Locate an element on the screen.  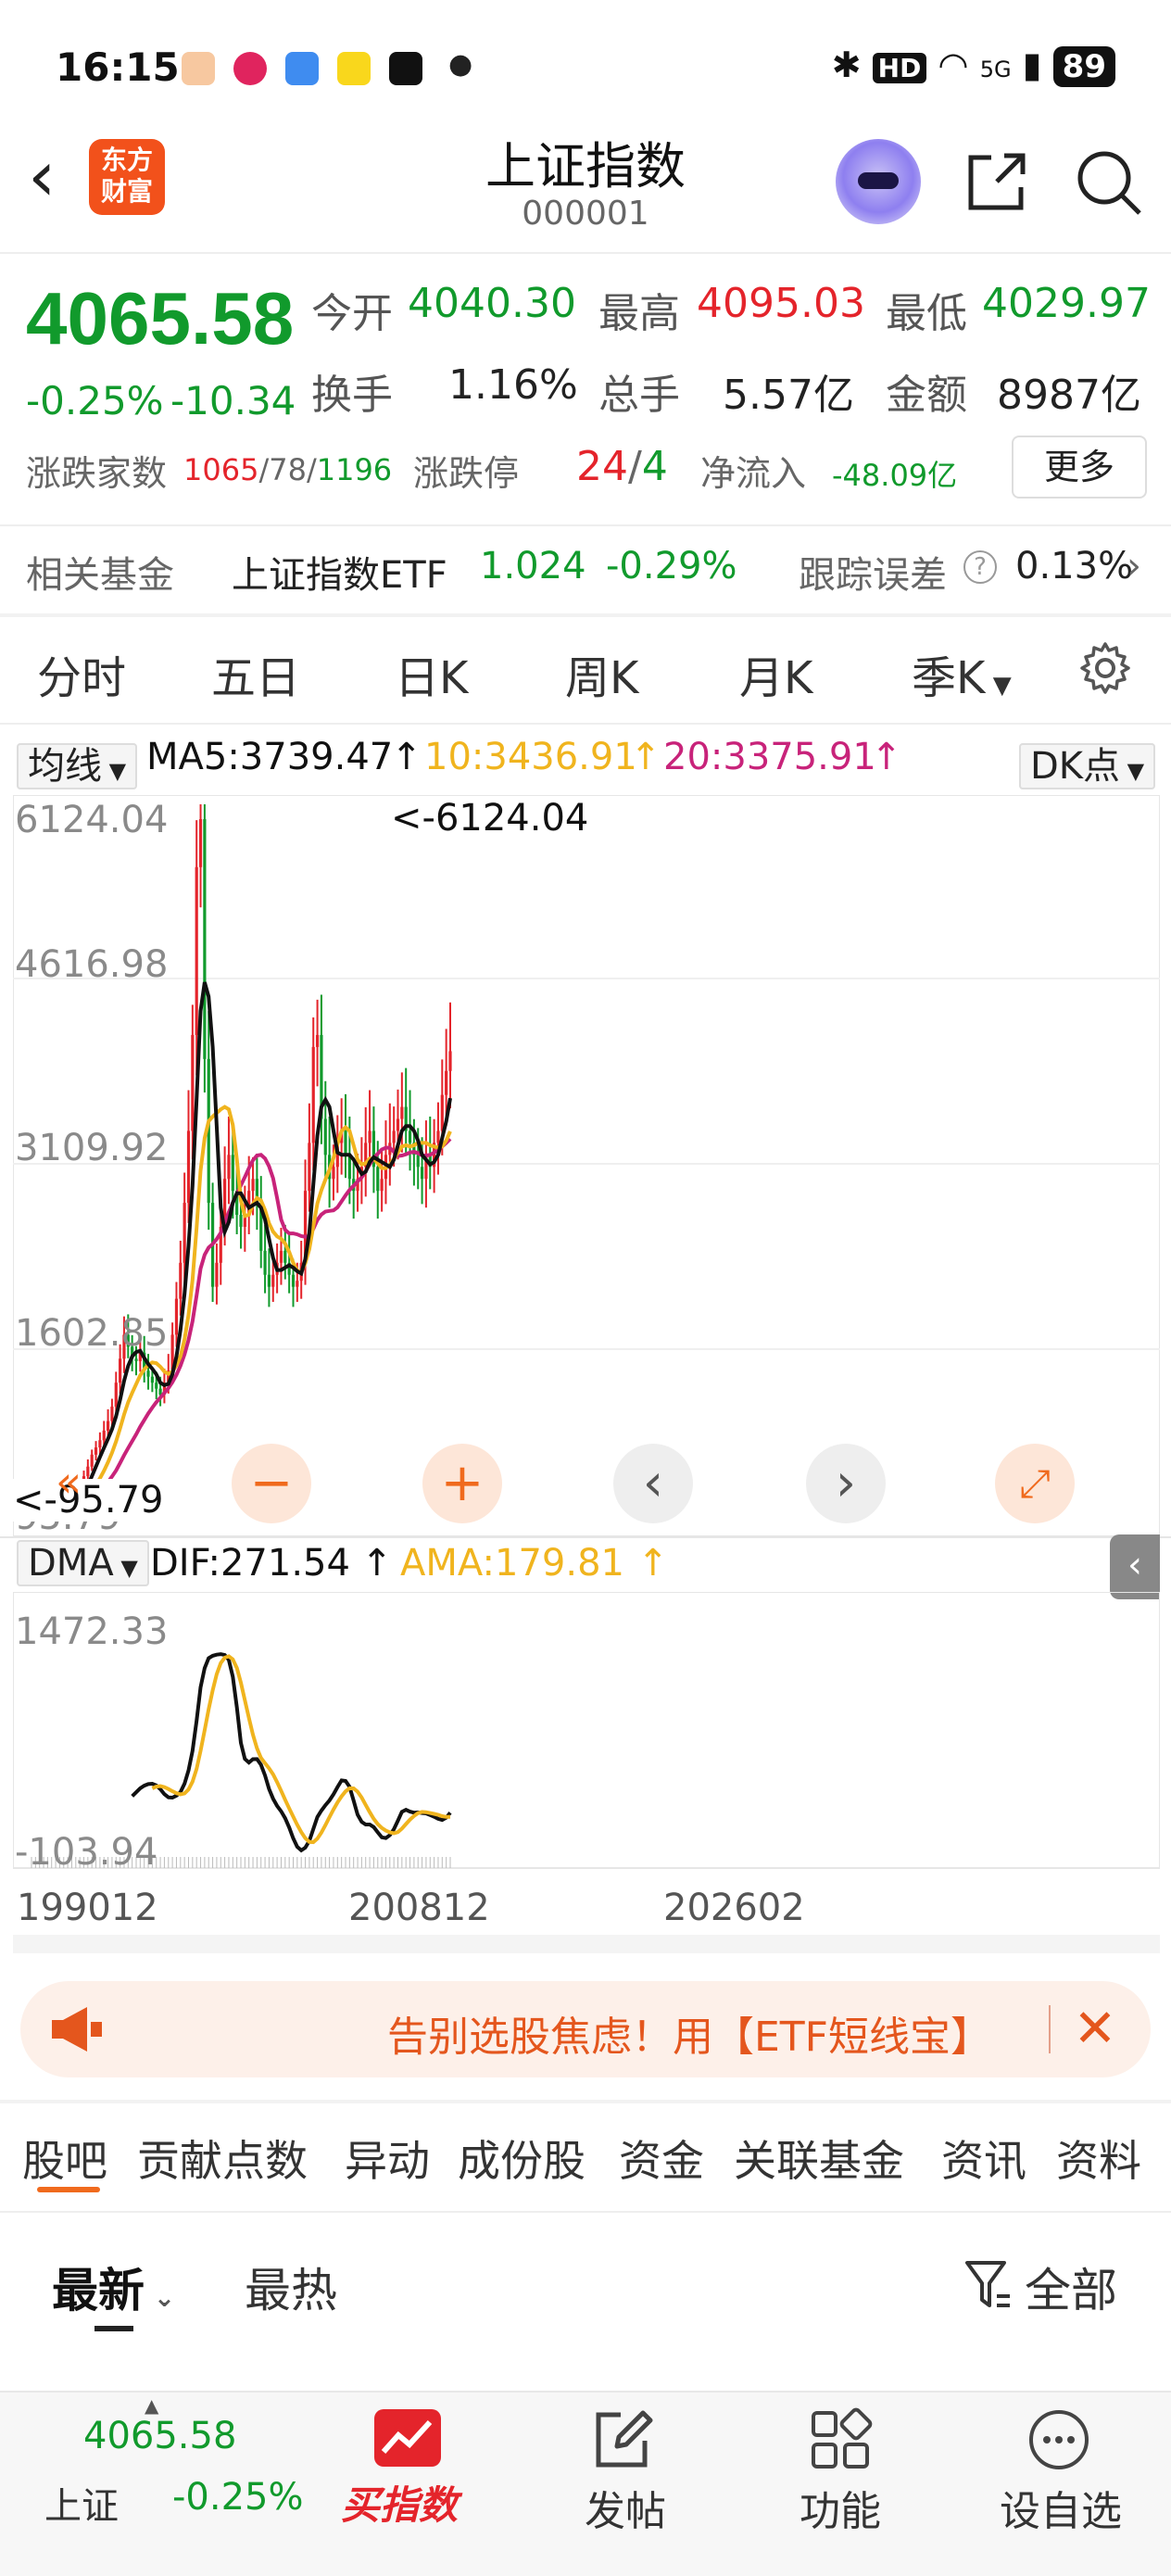
inflow-label: 净流入 is located at coordinates (754, 474).